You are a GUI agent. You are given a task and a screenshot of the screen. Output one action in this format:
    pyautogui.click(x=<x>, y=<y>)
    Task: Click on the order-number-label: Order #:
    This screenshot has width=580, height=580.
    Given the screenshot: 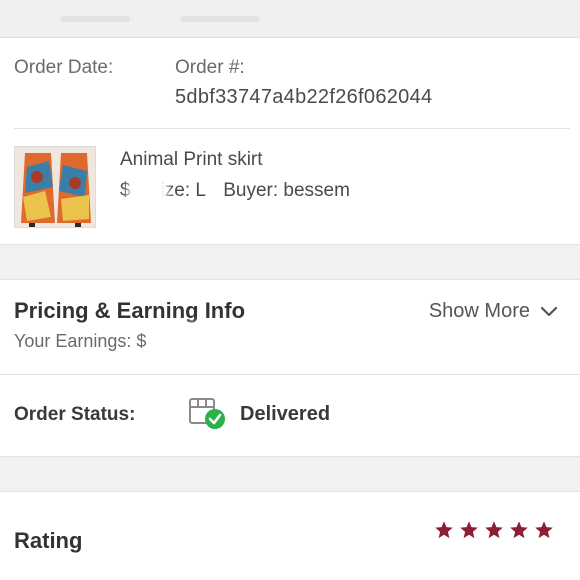 What is the action you would take?
    pyautogui.click(x=210, y=67)
    